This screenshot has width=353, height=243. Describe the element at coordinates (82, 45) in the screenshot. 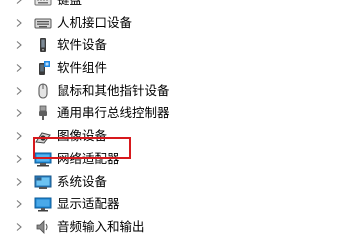

I see `tree-item-label: 软件设备` at that location.